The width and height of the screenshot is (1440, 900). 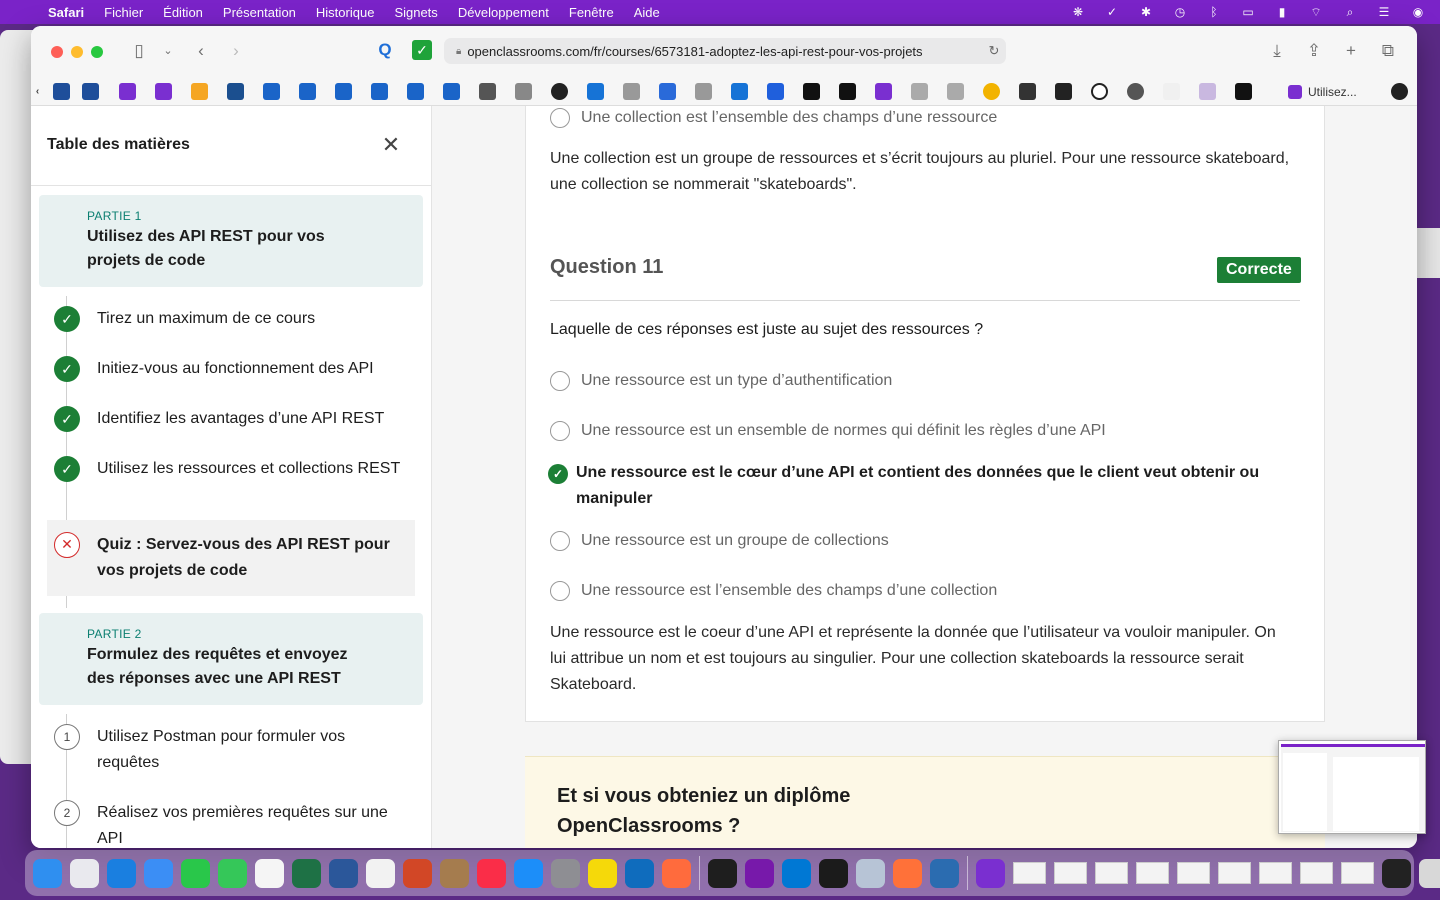 I want to click on menu-app-name: Safari, so click(x=66, y=12).